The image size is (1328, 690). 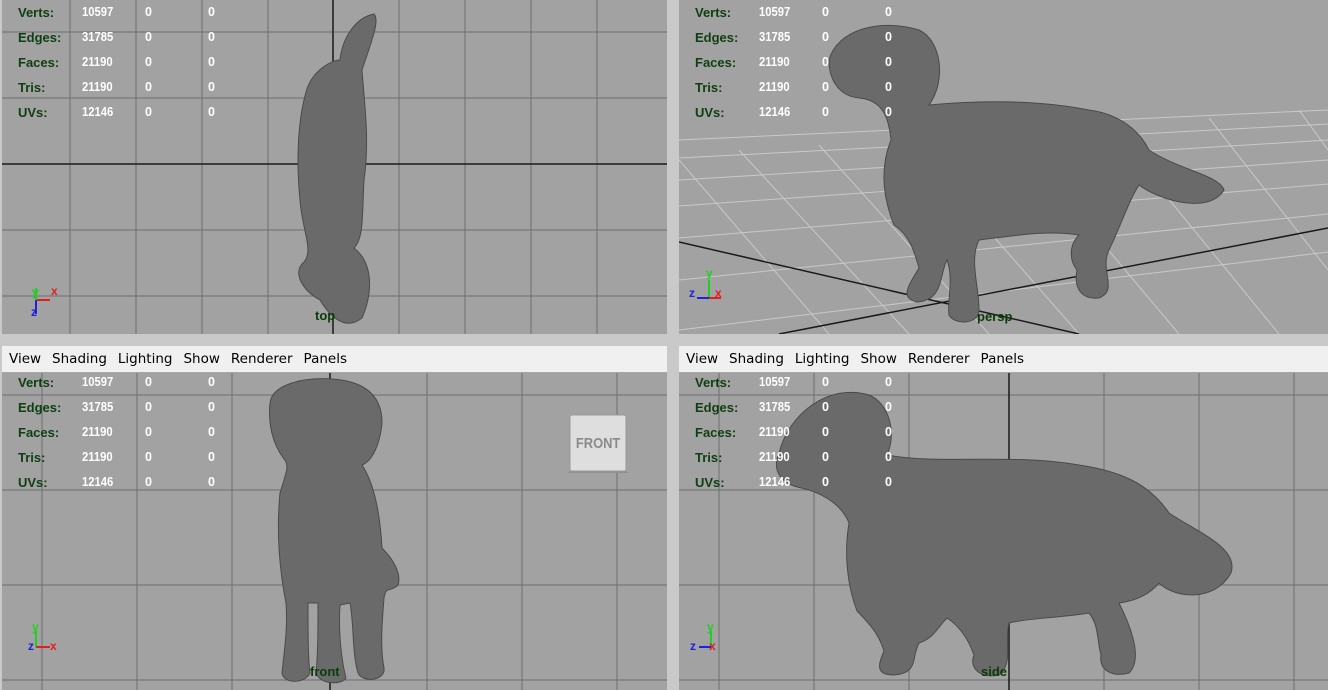 I want to click on view-cube-label: FRONT, so click(x=598, y=442).